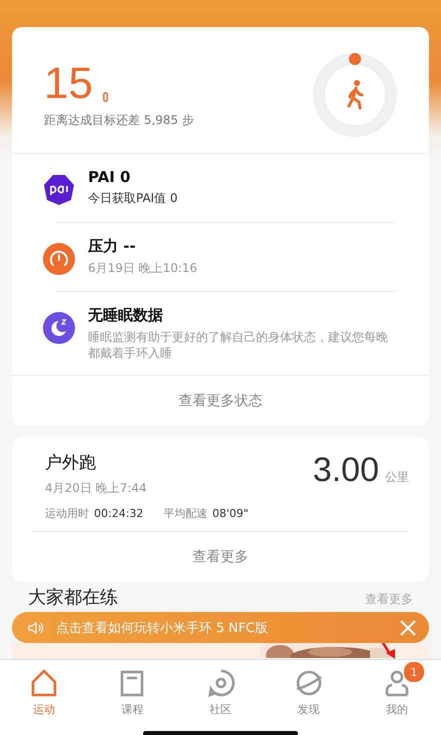 The height and width of the screenshot is (735, 441). I want to click on workout-date: 4月20日 晚上7:44, so click(96, 489).